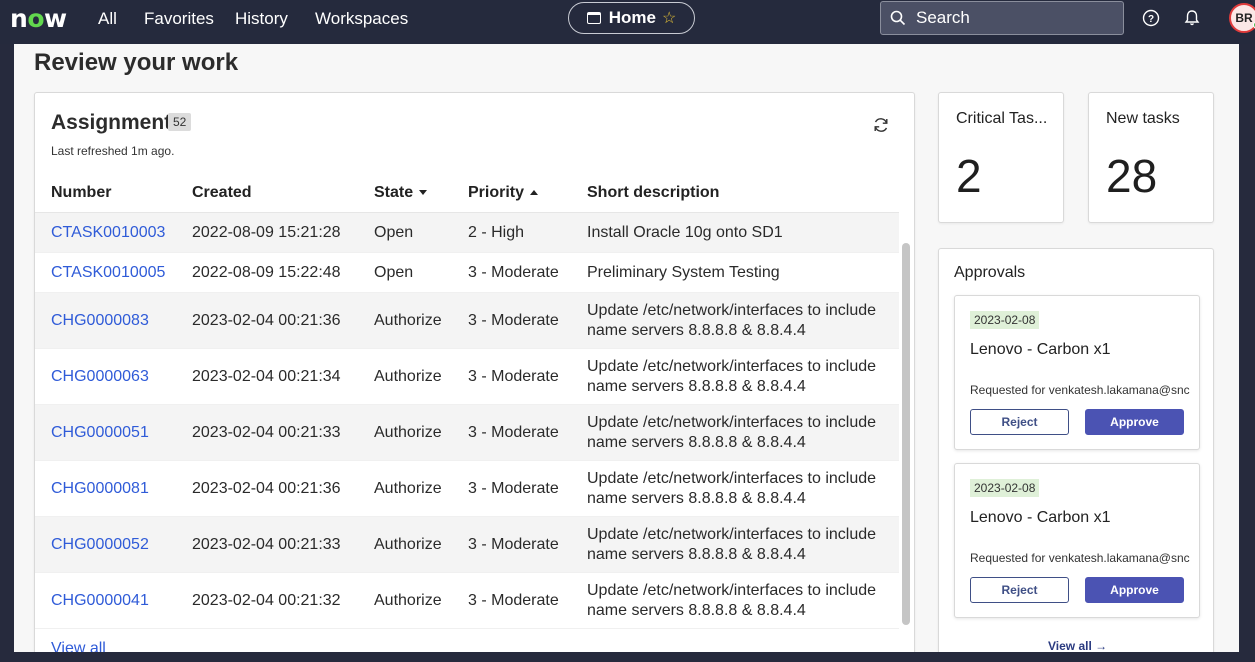  What do you see at coordinates (38, 18) in the screenshot?
I see `servicenow-logo: now` at bounding box center [38, 18].